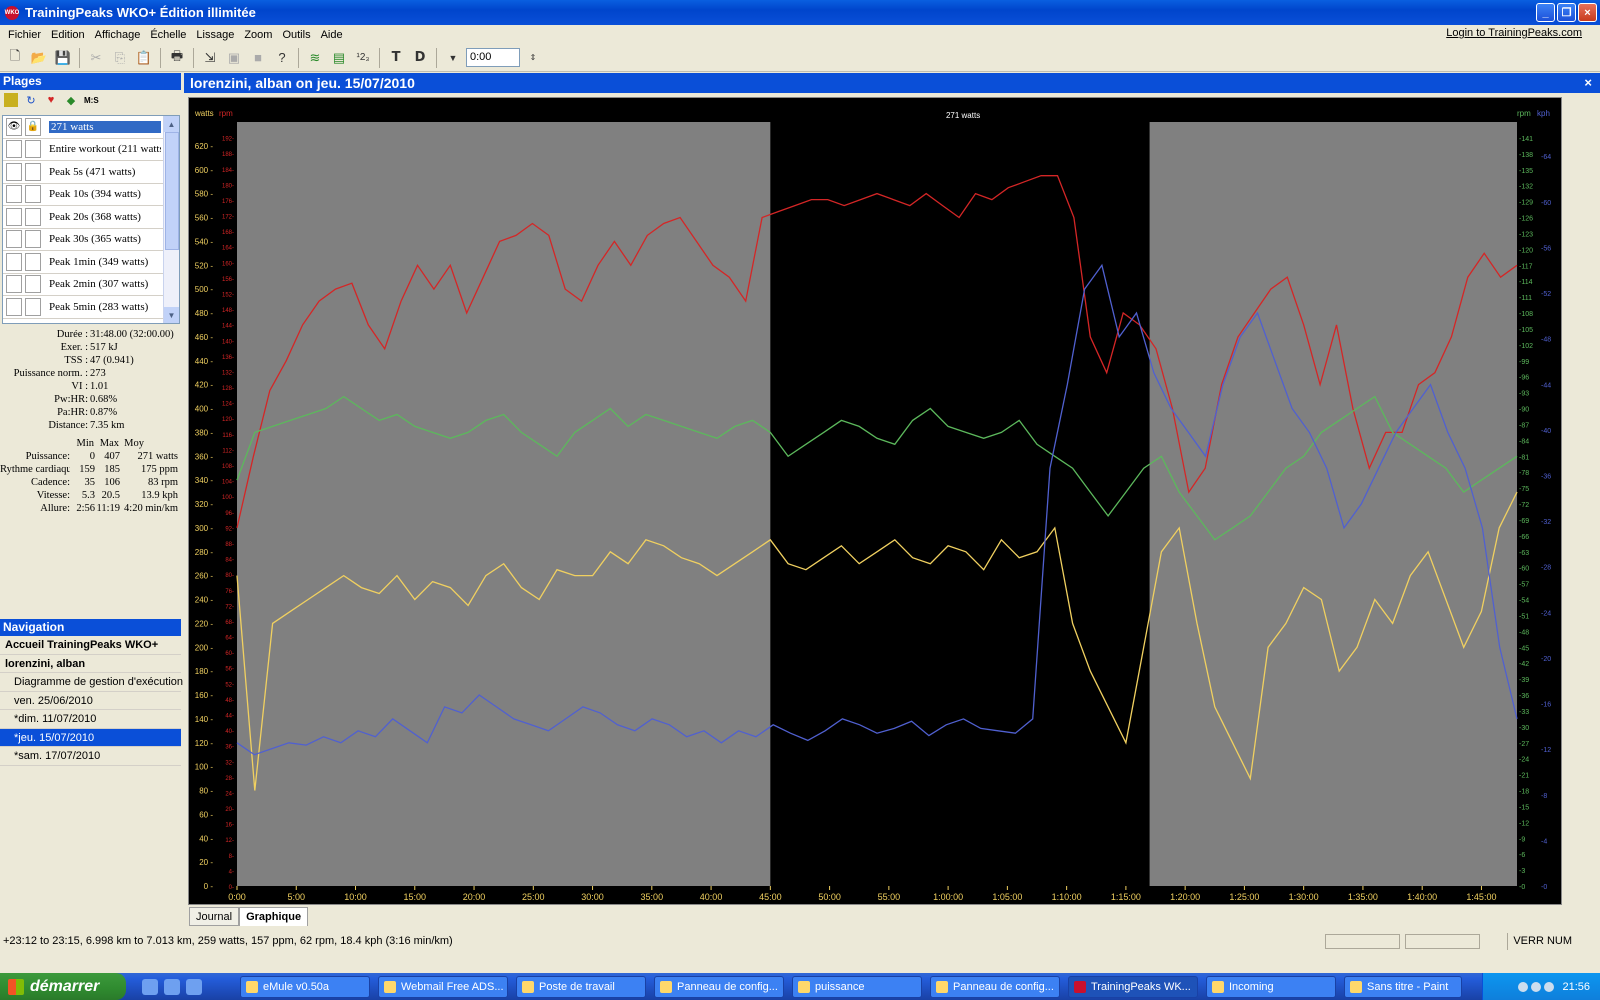 The width and height of the screenshot is (1600, 1000). What do you see at coordinates (90, 645) in the screenshot?
I see `nav-home: Accueil TrainingPeaks WKO+` at bounding box center [90, 645].